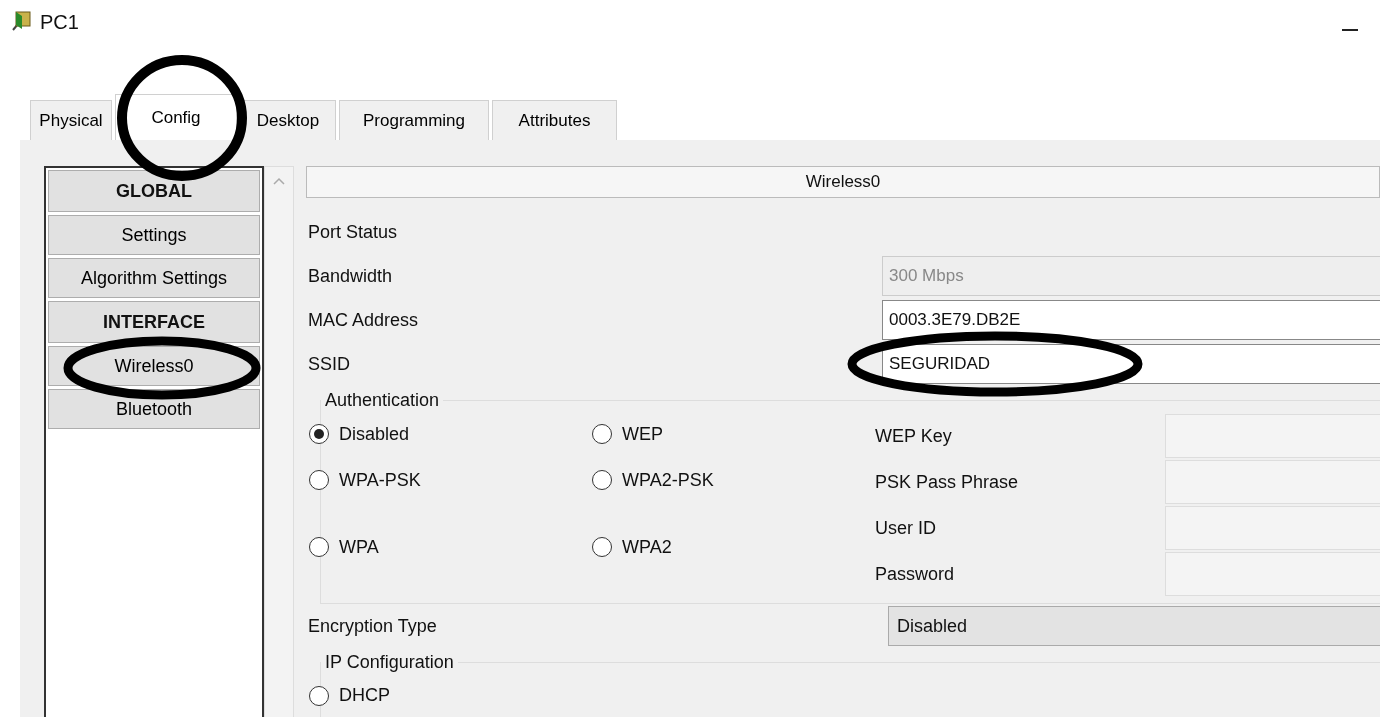 This screenshot has width=1380, height=717. I want to click on field-label: Bandwidth, so click(350, 276).